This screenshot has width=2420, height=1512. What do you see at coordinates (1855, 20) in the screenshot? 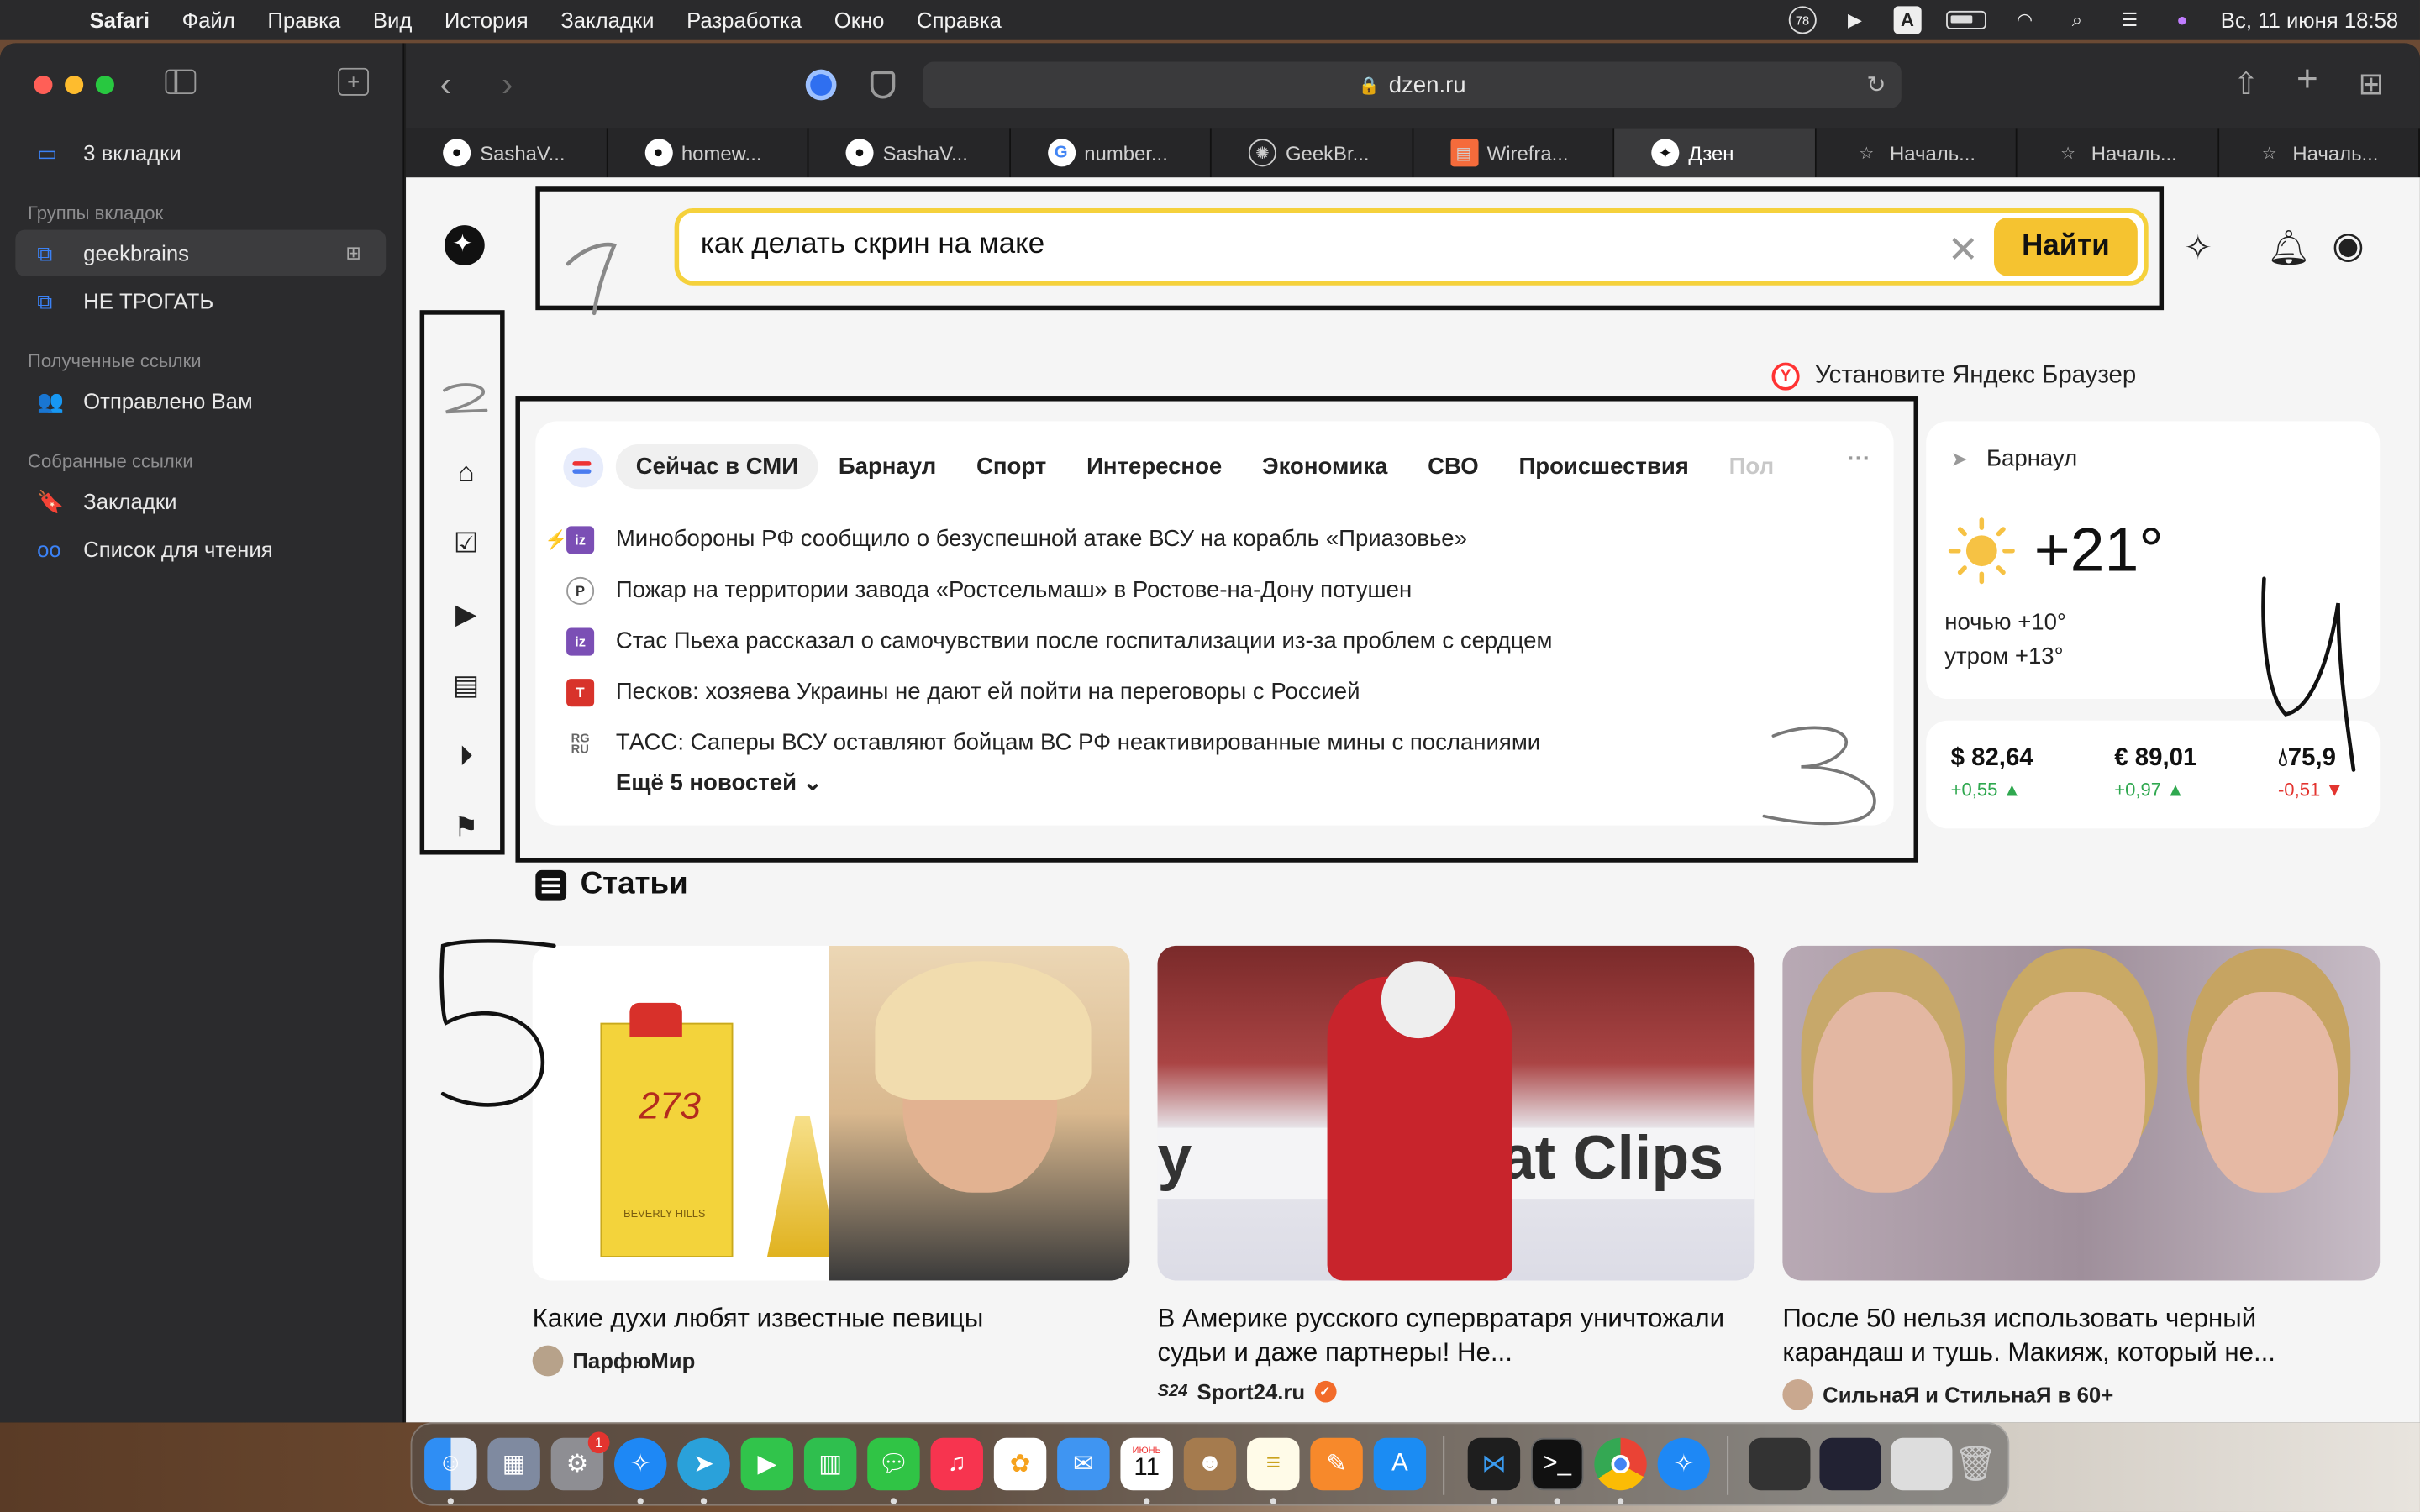
I see `play-icon: ▶` at bounding box center [1855, 20].